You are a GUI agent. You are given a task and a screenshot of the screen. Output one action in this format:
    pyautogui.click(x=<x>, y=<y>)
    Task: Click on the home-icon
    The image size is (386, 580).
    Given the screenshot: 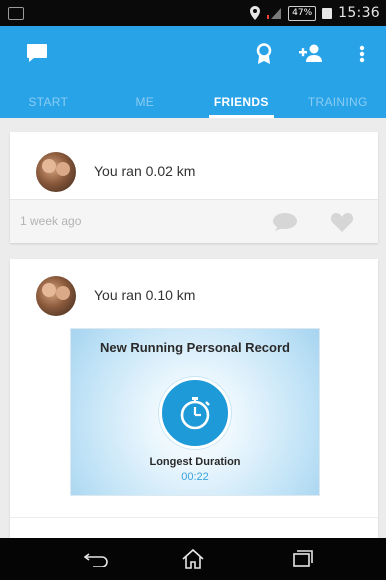 What is the action you would take?
    pyautogui.click(x=193, y=558)
    